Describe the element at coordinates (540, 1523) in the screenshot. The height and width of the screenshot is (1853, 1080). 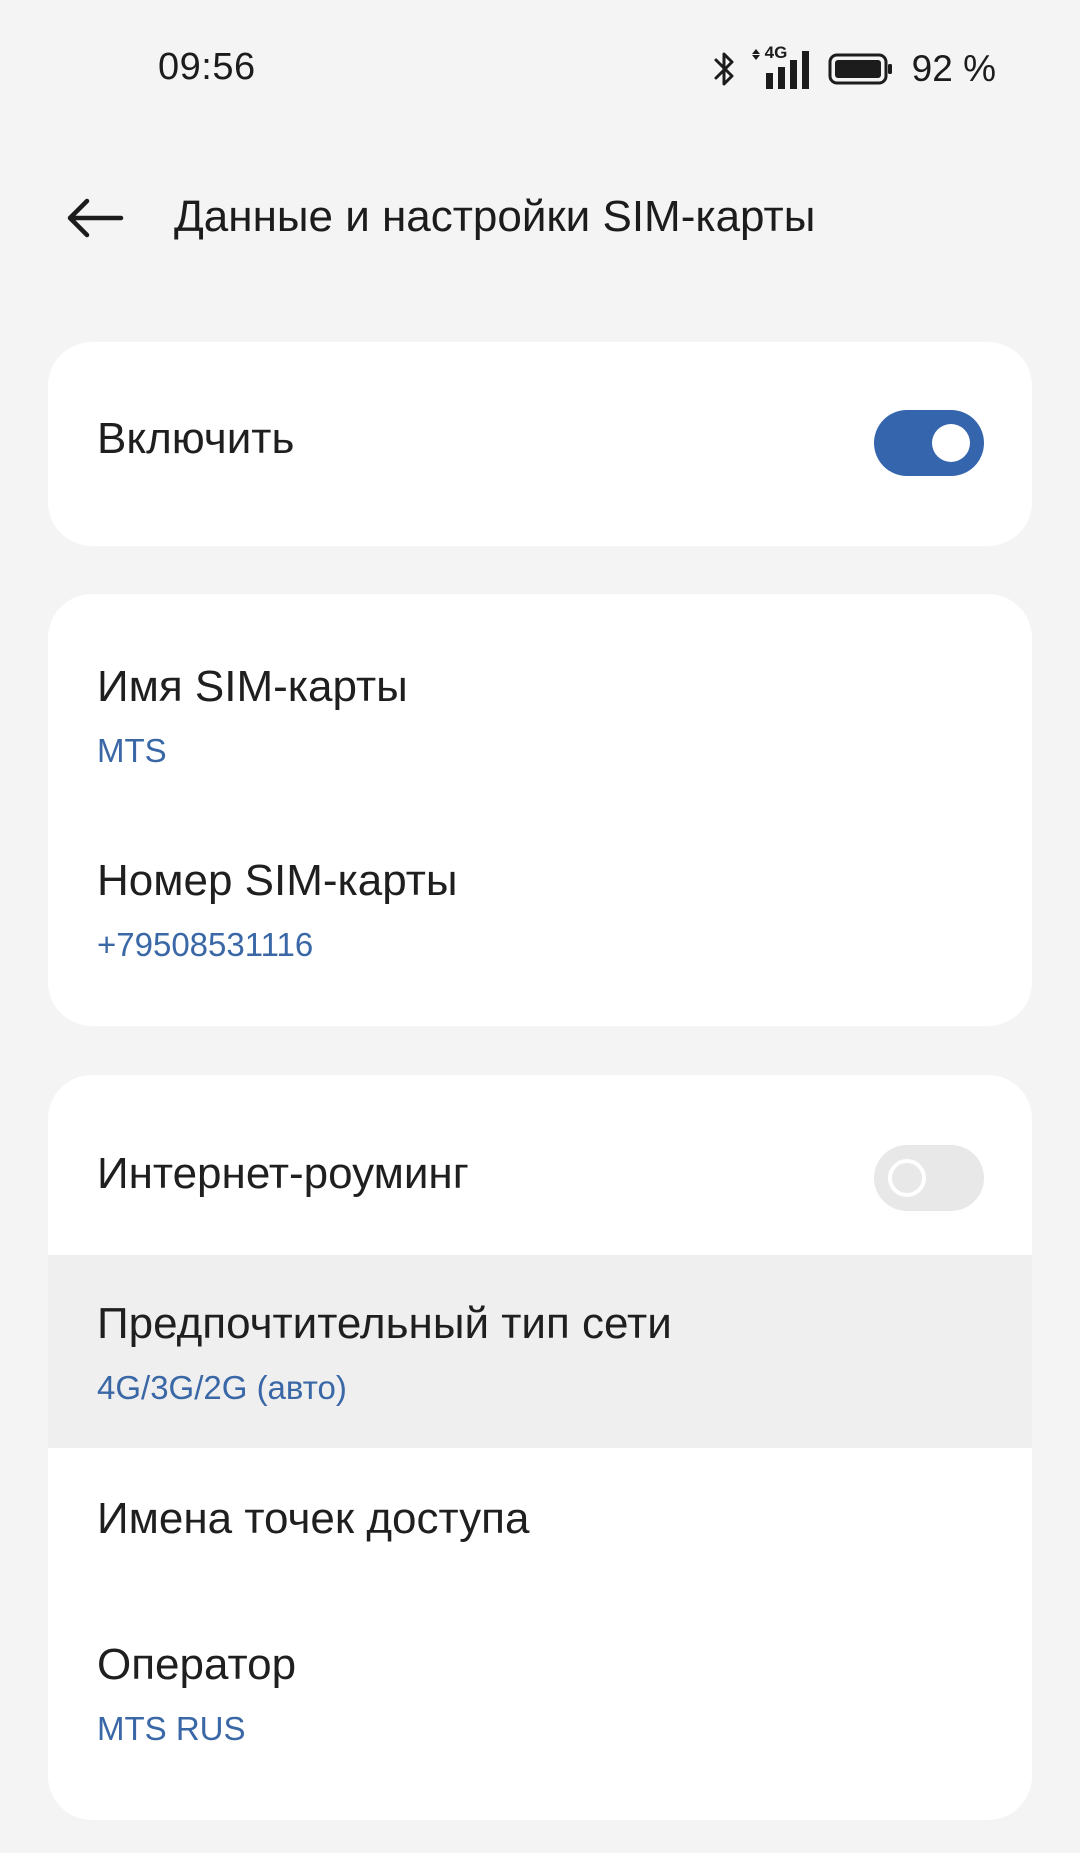
I see `apn-row: Имена точек доступа` at that location.